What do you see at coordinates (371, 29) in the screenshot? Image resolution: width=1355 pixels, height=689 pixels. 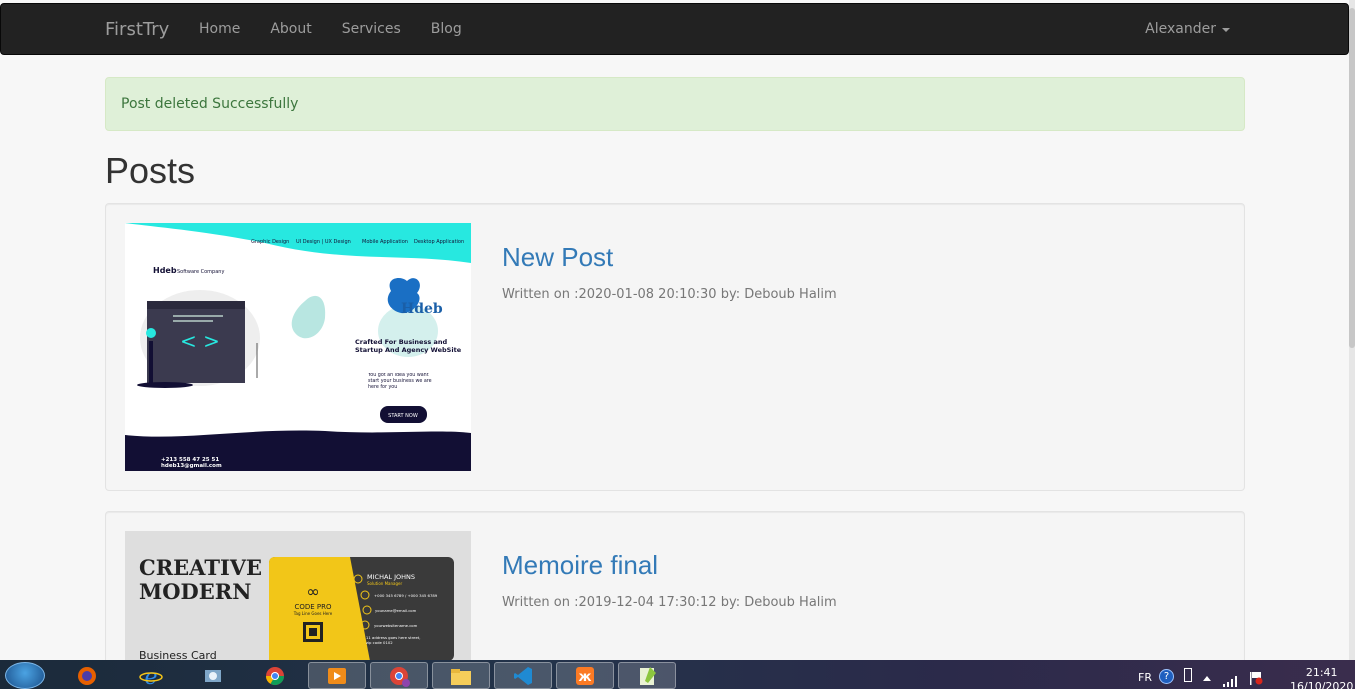 I see `nav-link-services: Services` at bounding box center [371, 29].